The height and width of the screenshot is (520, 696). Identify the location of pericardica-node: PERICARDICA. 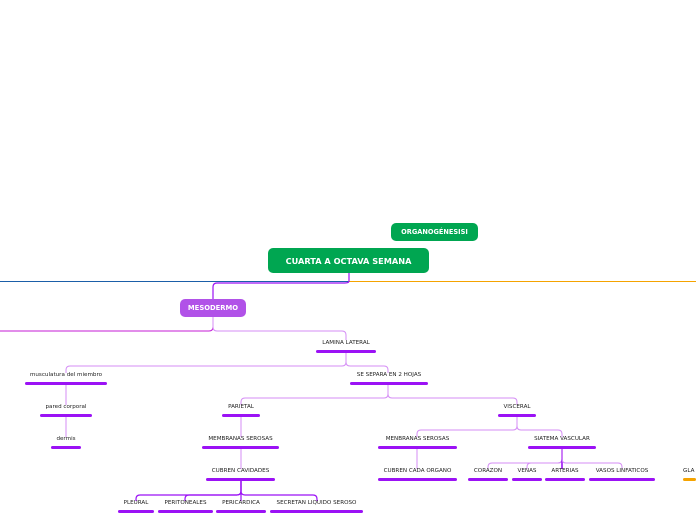
(241, 506).